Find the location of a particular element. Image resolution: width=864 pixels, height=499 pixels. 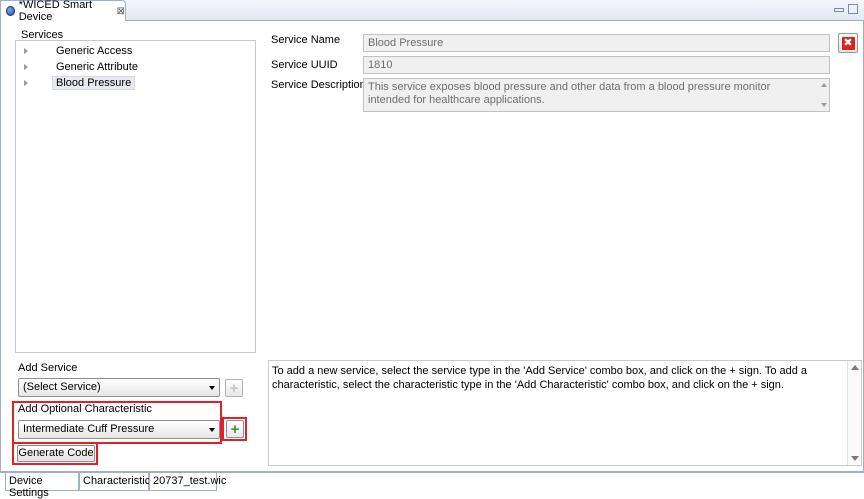

generate-code-button: Generate Code is located at coordinates (56, 453).